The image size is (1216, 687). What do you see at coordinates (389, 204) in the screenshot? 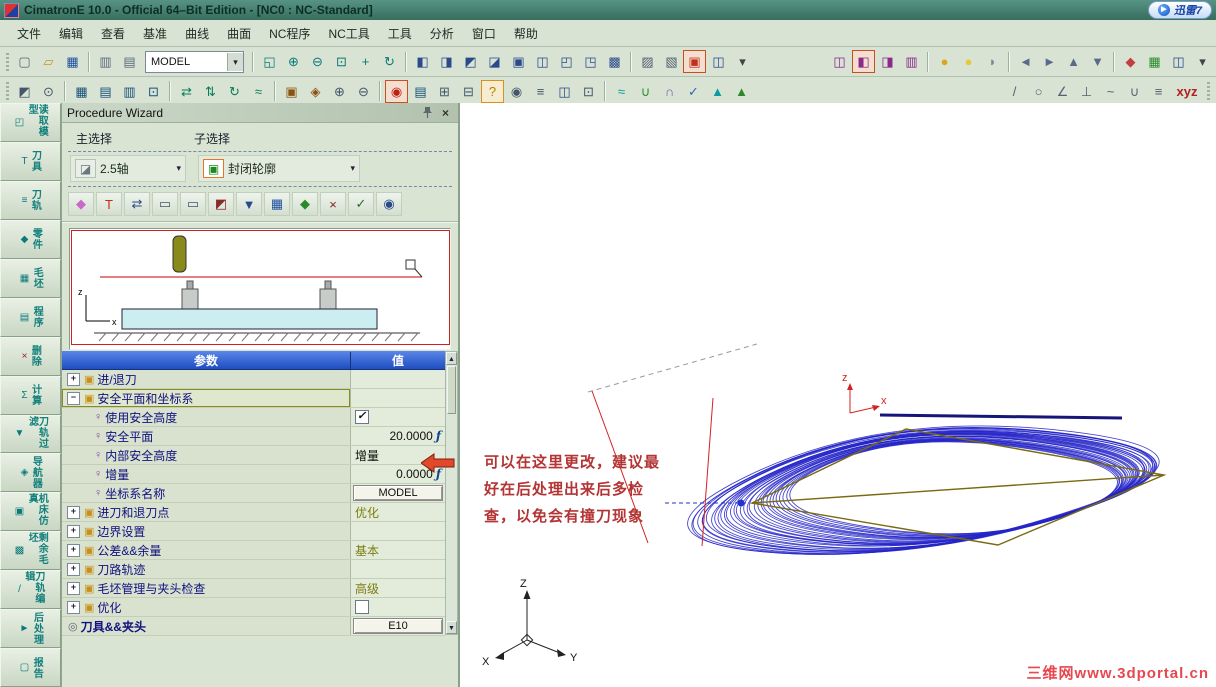
I see `execute-icon: ◉` at bounding box center [389, 204].